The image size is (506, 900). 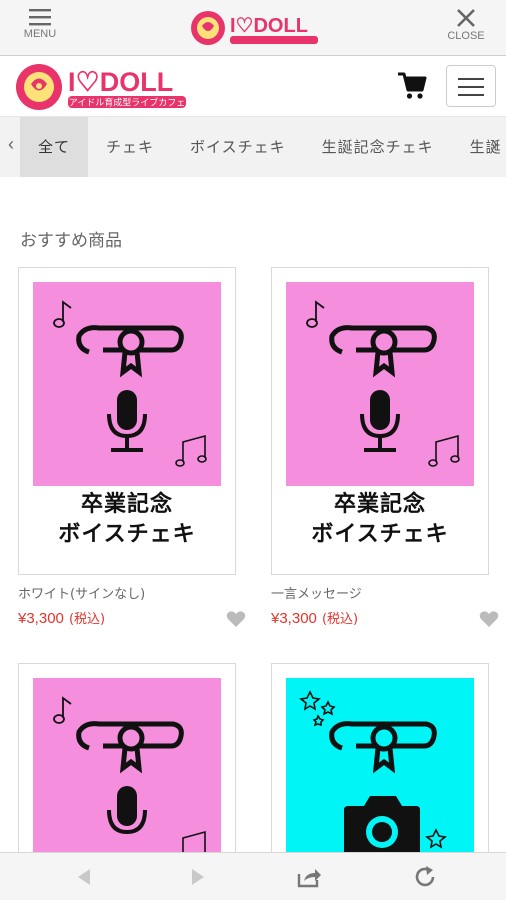 I want to click on product-name: ホワイト(サインなし), so click(x=127, y=592).